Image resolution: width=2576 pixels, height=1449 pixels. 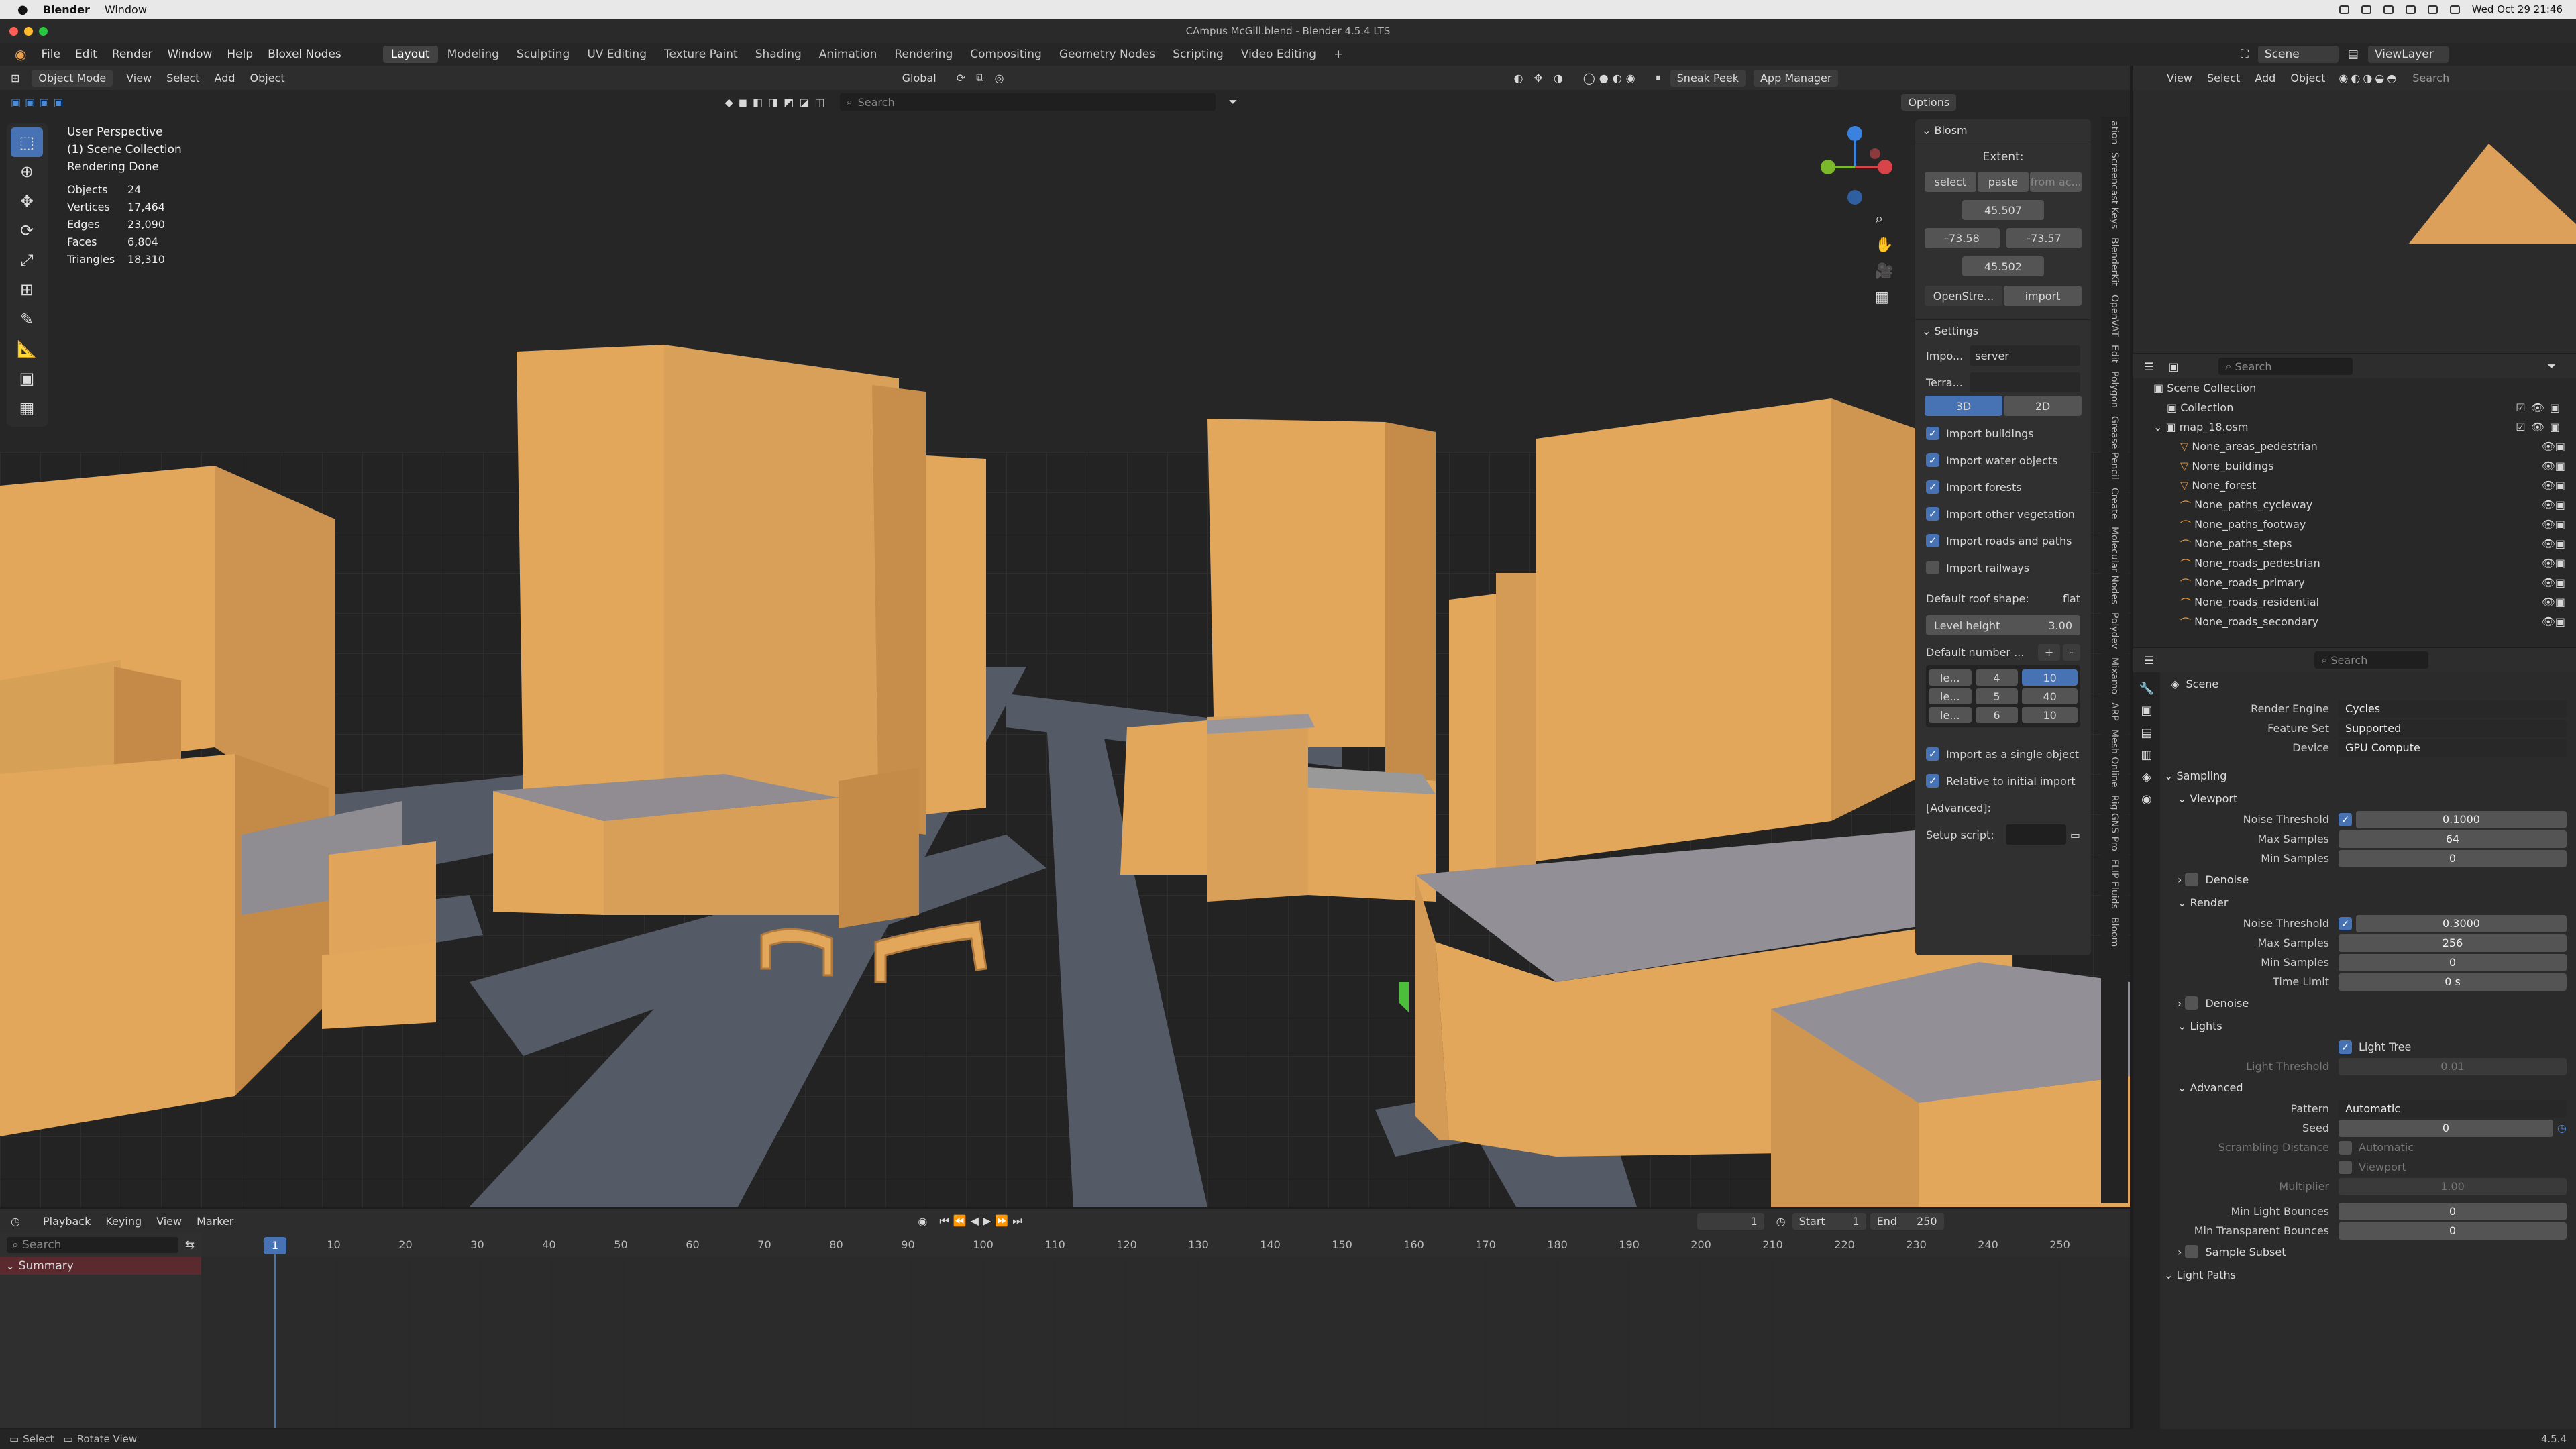 What do you see at coordinates (2365, 1274) in the screenshot?
I see `light-paths-panel-header: ⌄ Light Paths` at bounding box center [2365, 1274].